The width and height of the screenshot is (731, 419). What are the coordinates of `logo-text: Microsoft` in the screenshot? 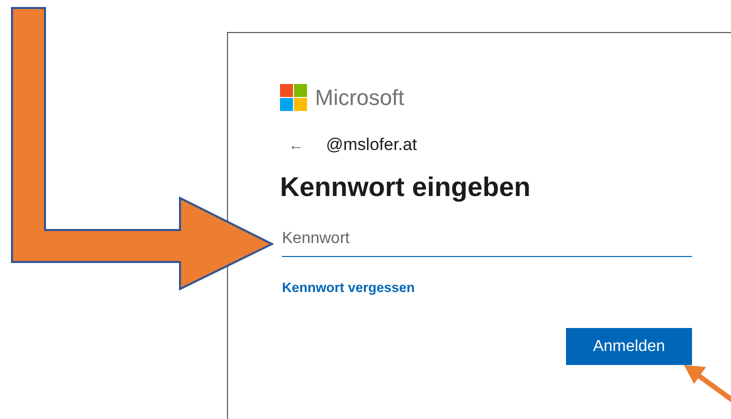 It's located at (359, 97).